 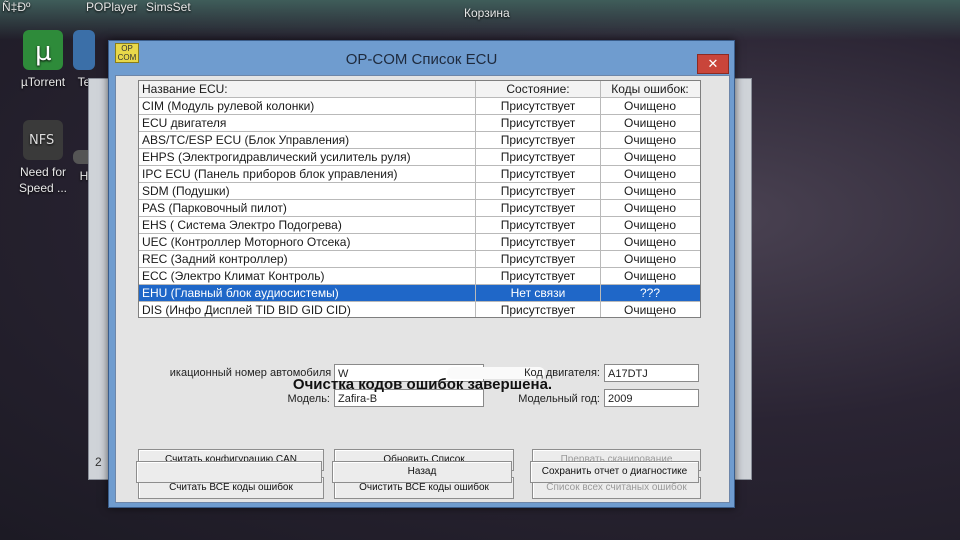 I want to click on ecu-name-cell: CIM (Модуль рулевой колонки), so click(x=228, y=106).